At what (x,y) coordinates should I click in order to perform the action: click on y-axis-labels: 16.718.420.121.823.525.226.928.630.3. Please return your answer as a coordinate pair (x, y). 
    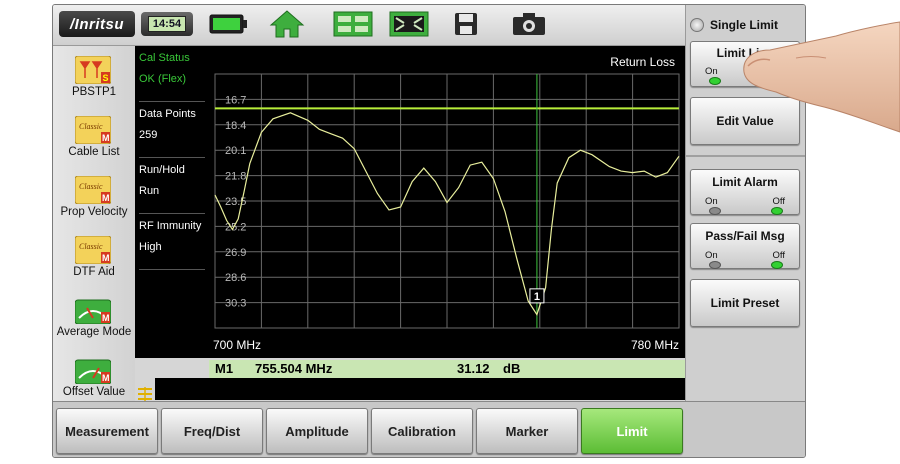
    Looking at the image, I should click on (235, 201).